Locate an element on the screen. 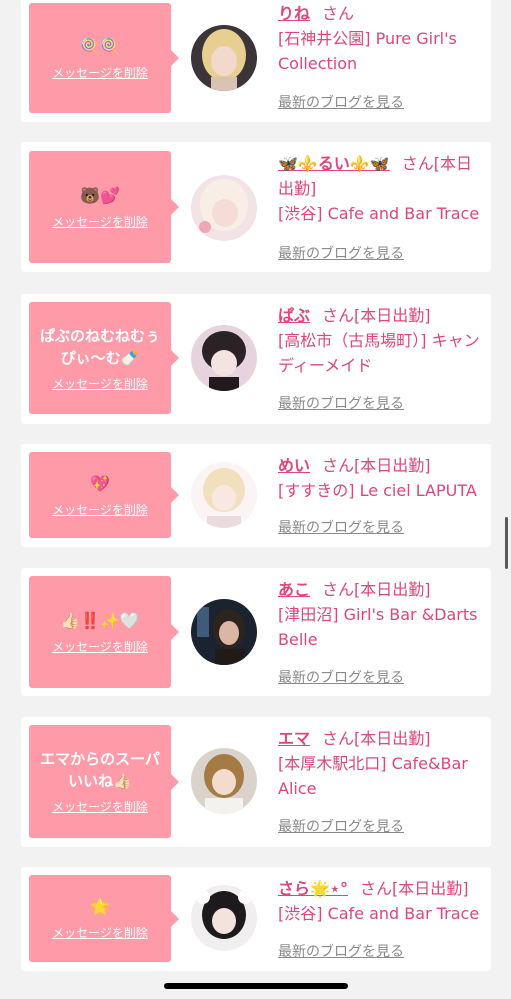 The width and height of the screenshot is (511, 999). message-text: ぱぶのねむねむぅ ぴぃ〜む🍼 is located at coordinates (99, 346).